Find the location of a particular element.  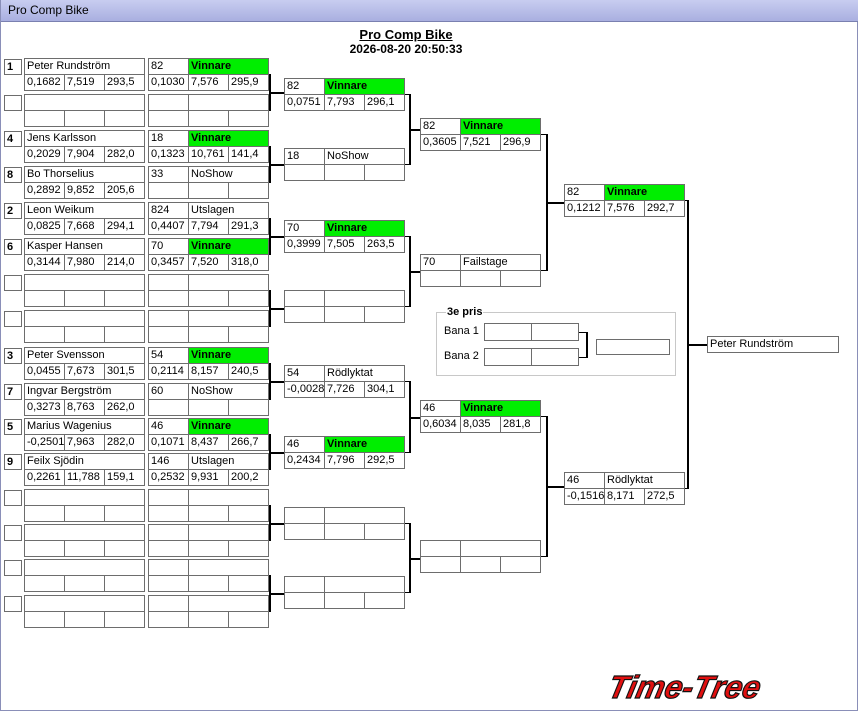

elapsed-time-2: 9,931 is located at coordinates (208, 477).